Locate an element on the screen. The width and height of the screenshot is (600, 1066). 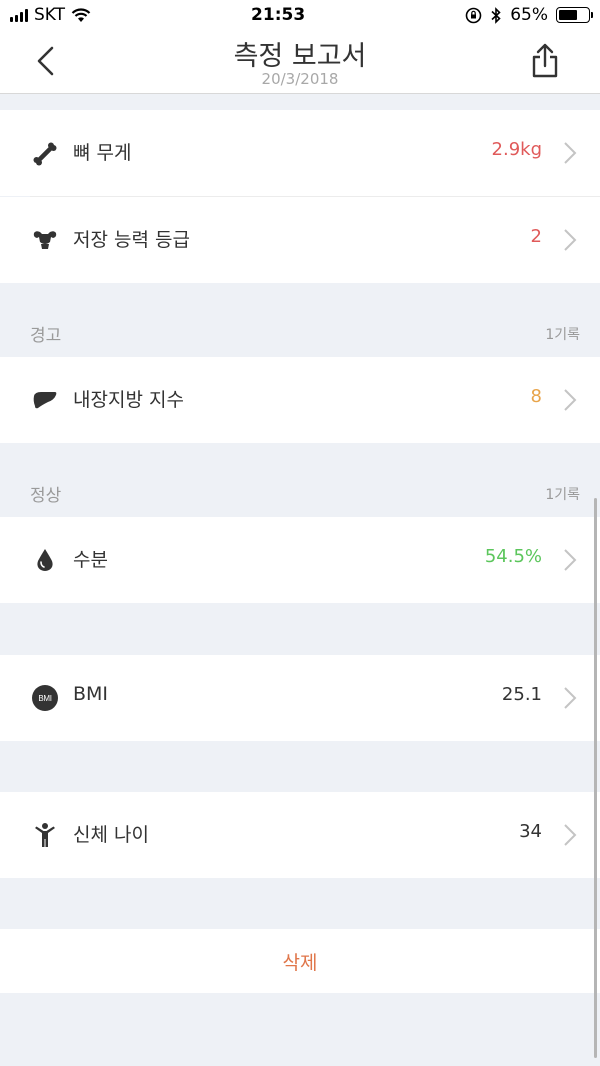
row-value-storage-grade: 2 is located at coordinates (536, 236).